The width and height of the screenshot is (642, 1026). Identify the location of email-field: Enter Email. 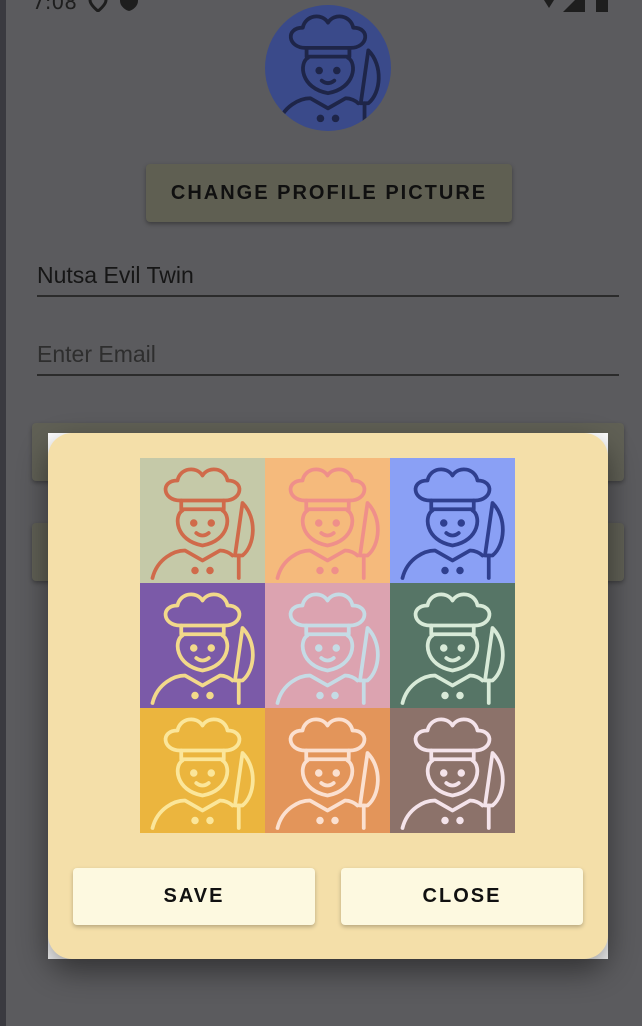
(328, 356).